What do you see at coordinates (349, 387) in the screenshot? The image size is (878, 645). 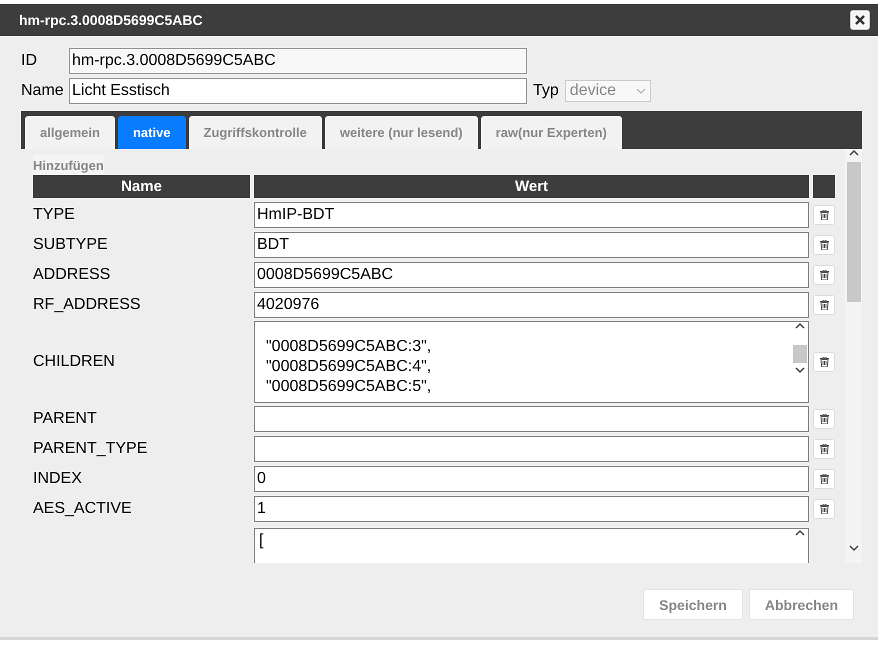 I see `text-line: "0008D5699C5ABC:5",` at bounding box center [349, 387].